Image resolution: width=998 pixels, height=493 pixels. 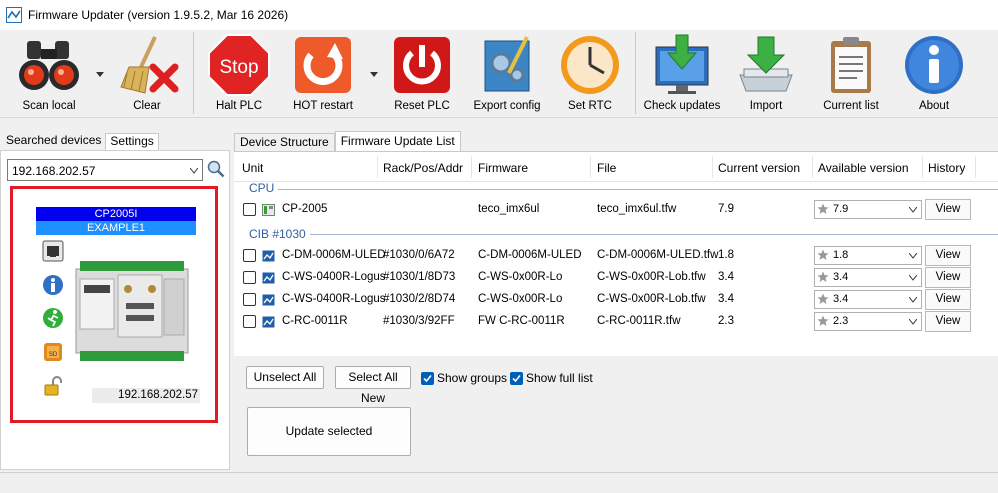 What do you see at coordinates (868, 255) in the screenshot?
I see `available-version-select: 1.8` at bounding box center [868, 255].